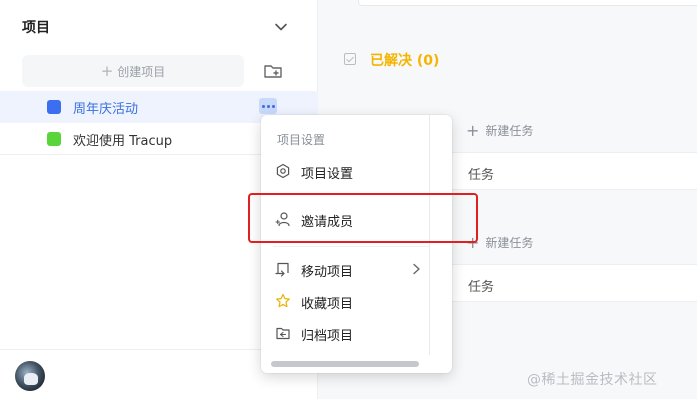 The width and height of the screenshot is (697, 399). I want to click on project-name: 欢迎使用 Tracup, so click(123, 141).